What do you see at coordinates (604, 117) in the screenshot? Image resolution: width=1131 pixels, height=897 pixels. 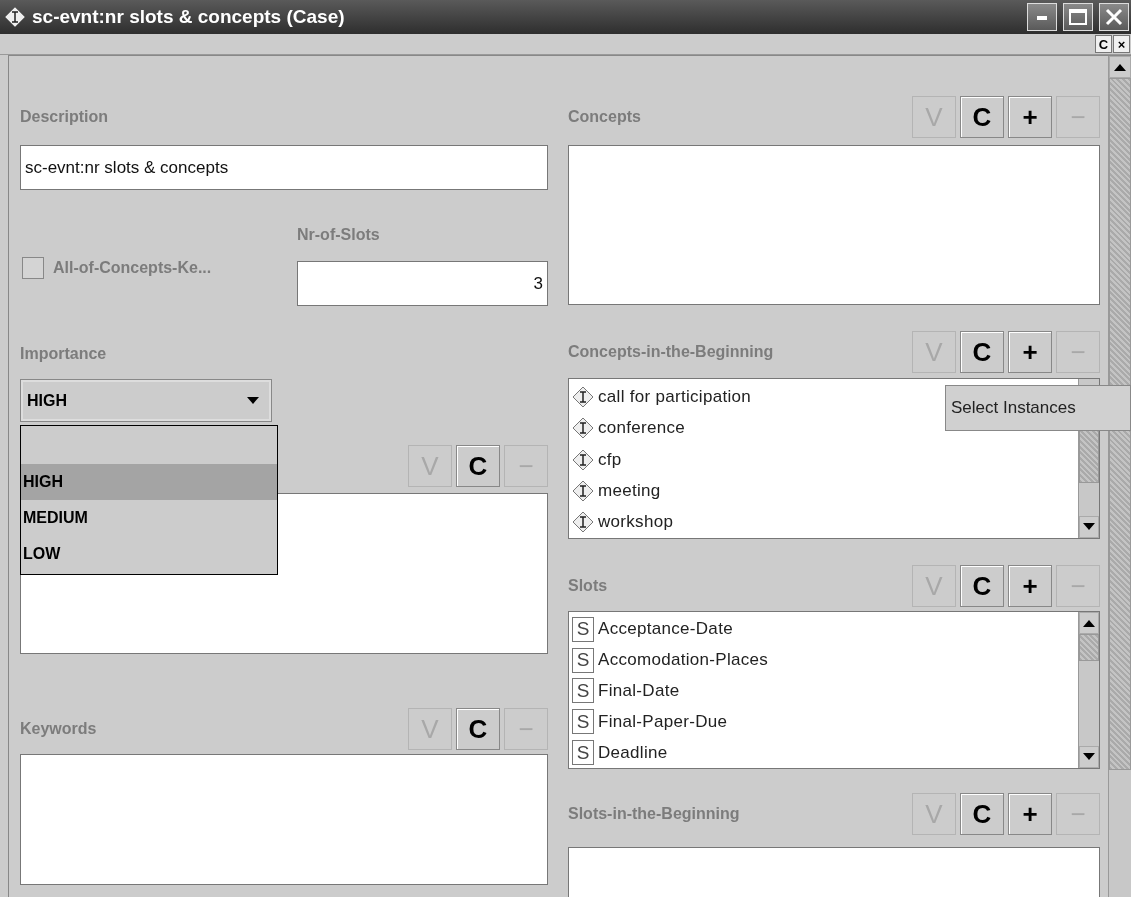 I see `section-label: Concepts` at bounding box center [604, 117].